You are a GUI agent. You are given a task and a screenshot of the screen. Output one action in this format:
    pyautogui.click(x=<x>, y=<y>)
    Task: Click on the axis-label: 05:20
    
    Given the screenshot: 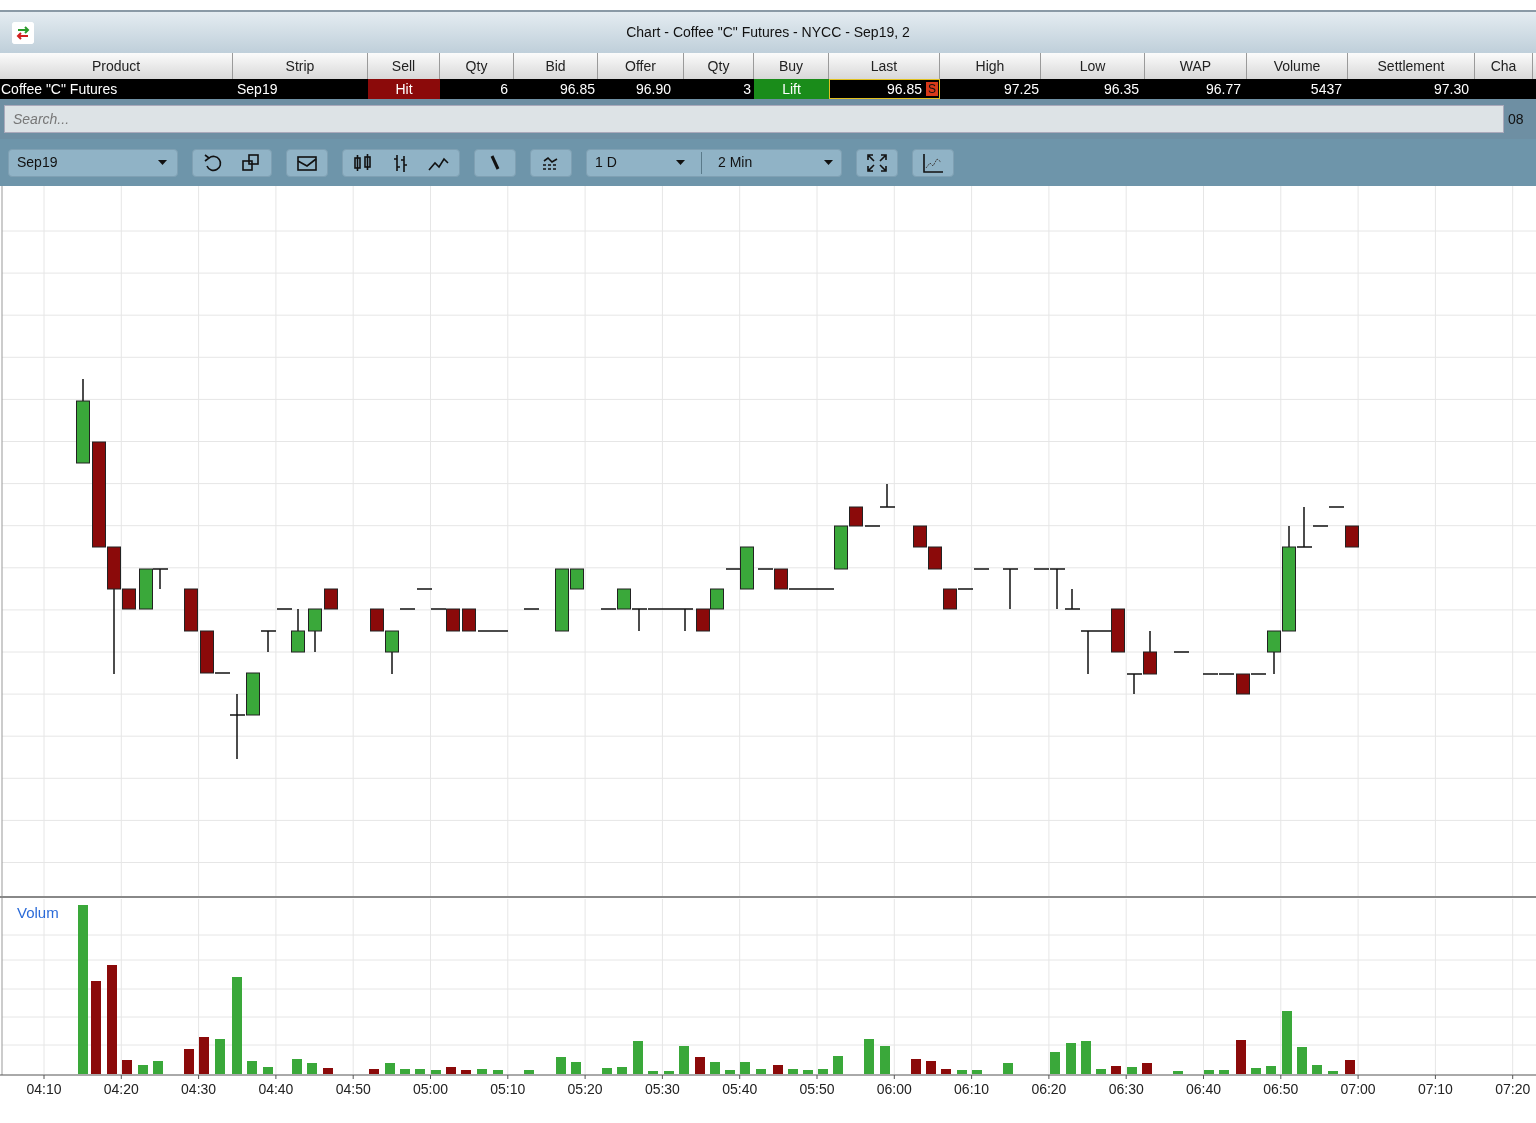 What is the action you would take?
    pyautogui.click(x=585, y=1089)
    